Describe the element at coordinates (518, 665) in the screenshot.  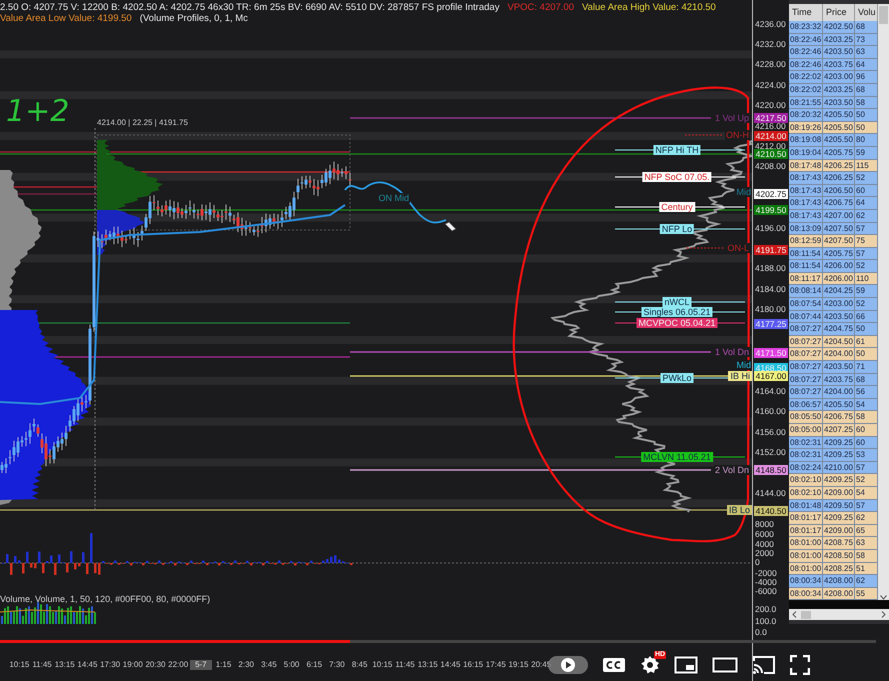
I see `axis-label: 19:15` at that location.